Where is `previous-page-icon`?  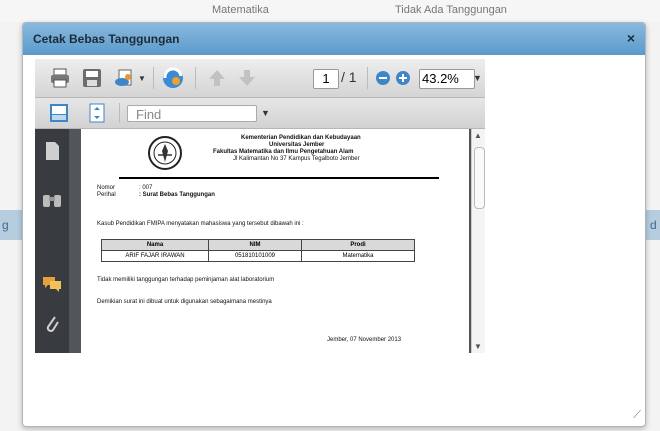
previous-page-icon is located at coordinates (217, 78).